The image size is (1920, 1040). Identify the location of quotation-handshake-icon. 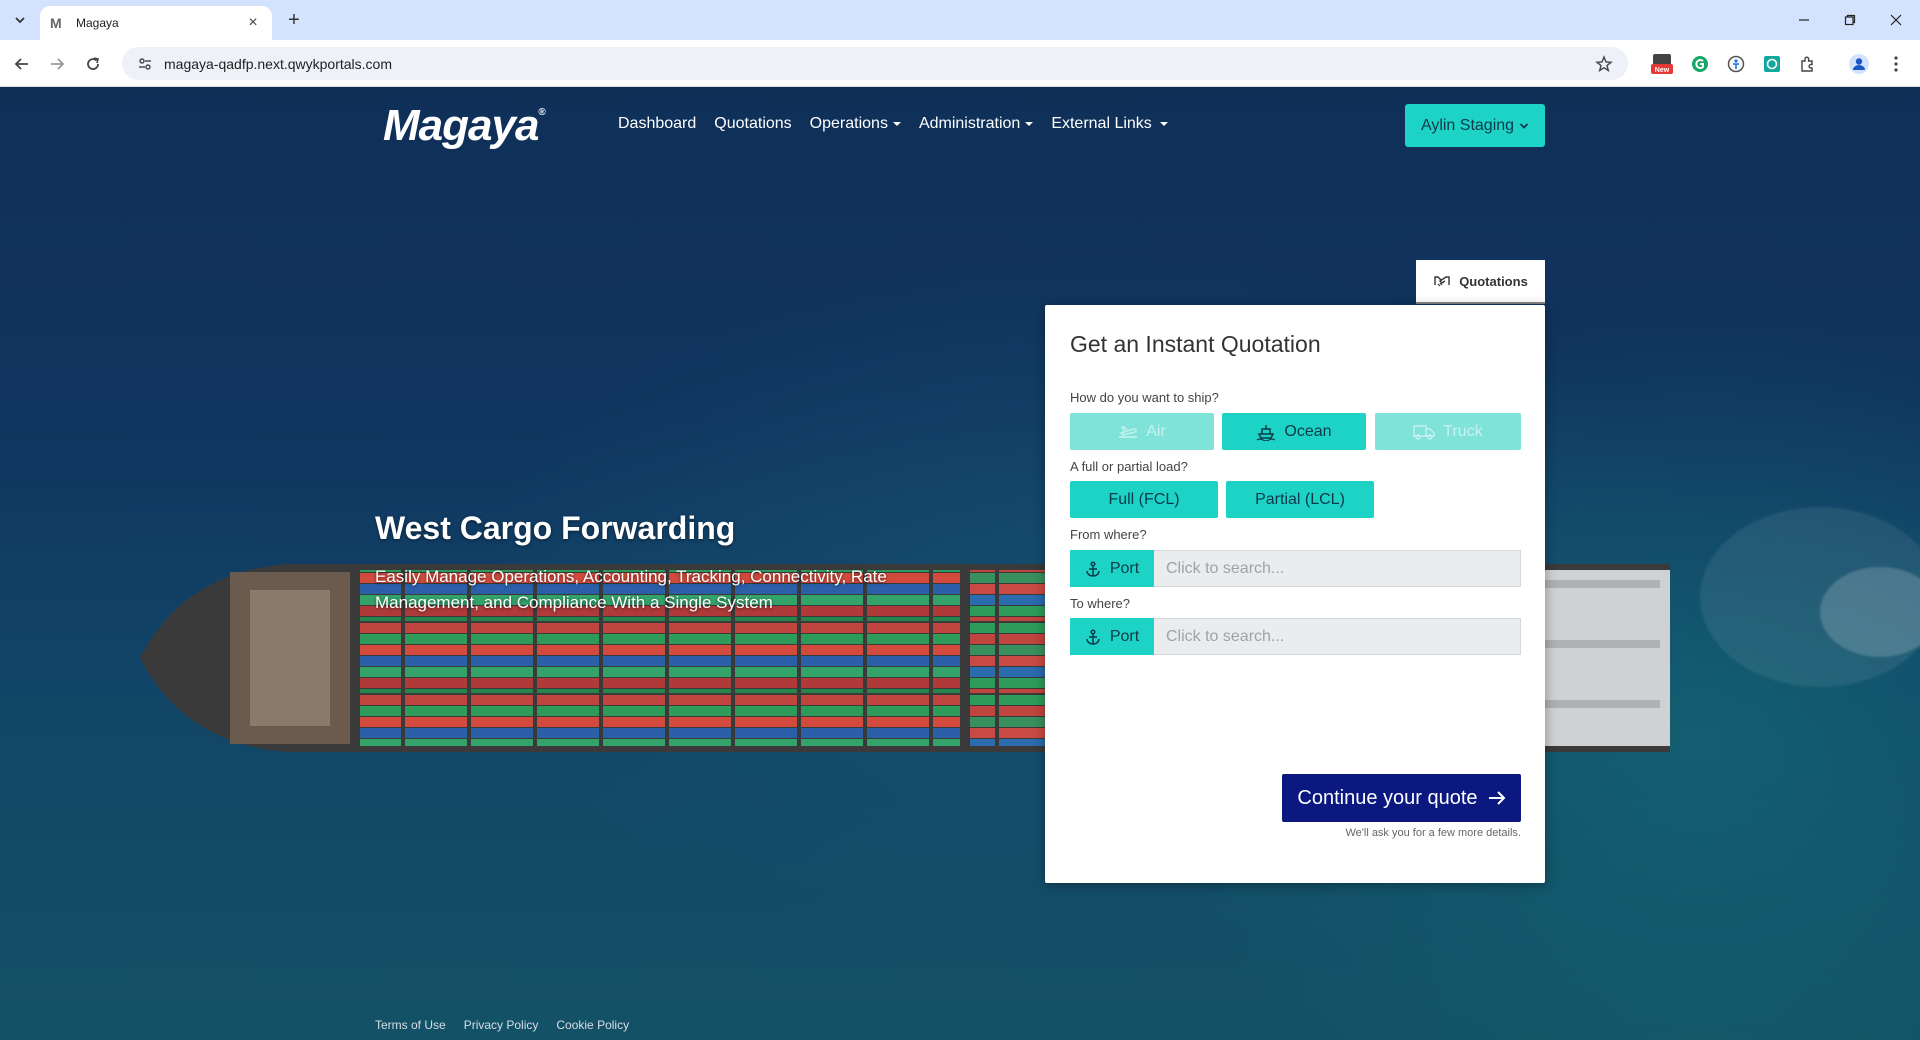
(1442, 281).